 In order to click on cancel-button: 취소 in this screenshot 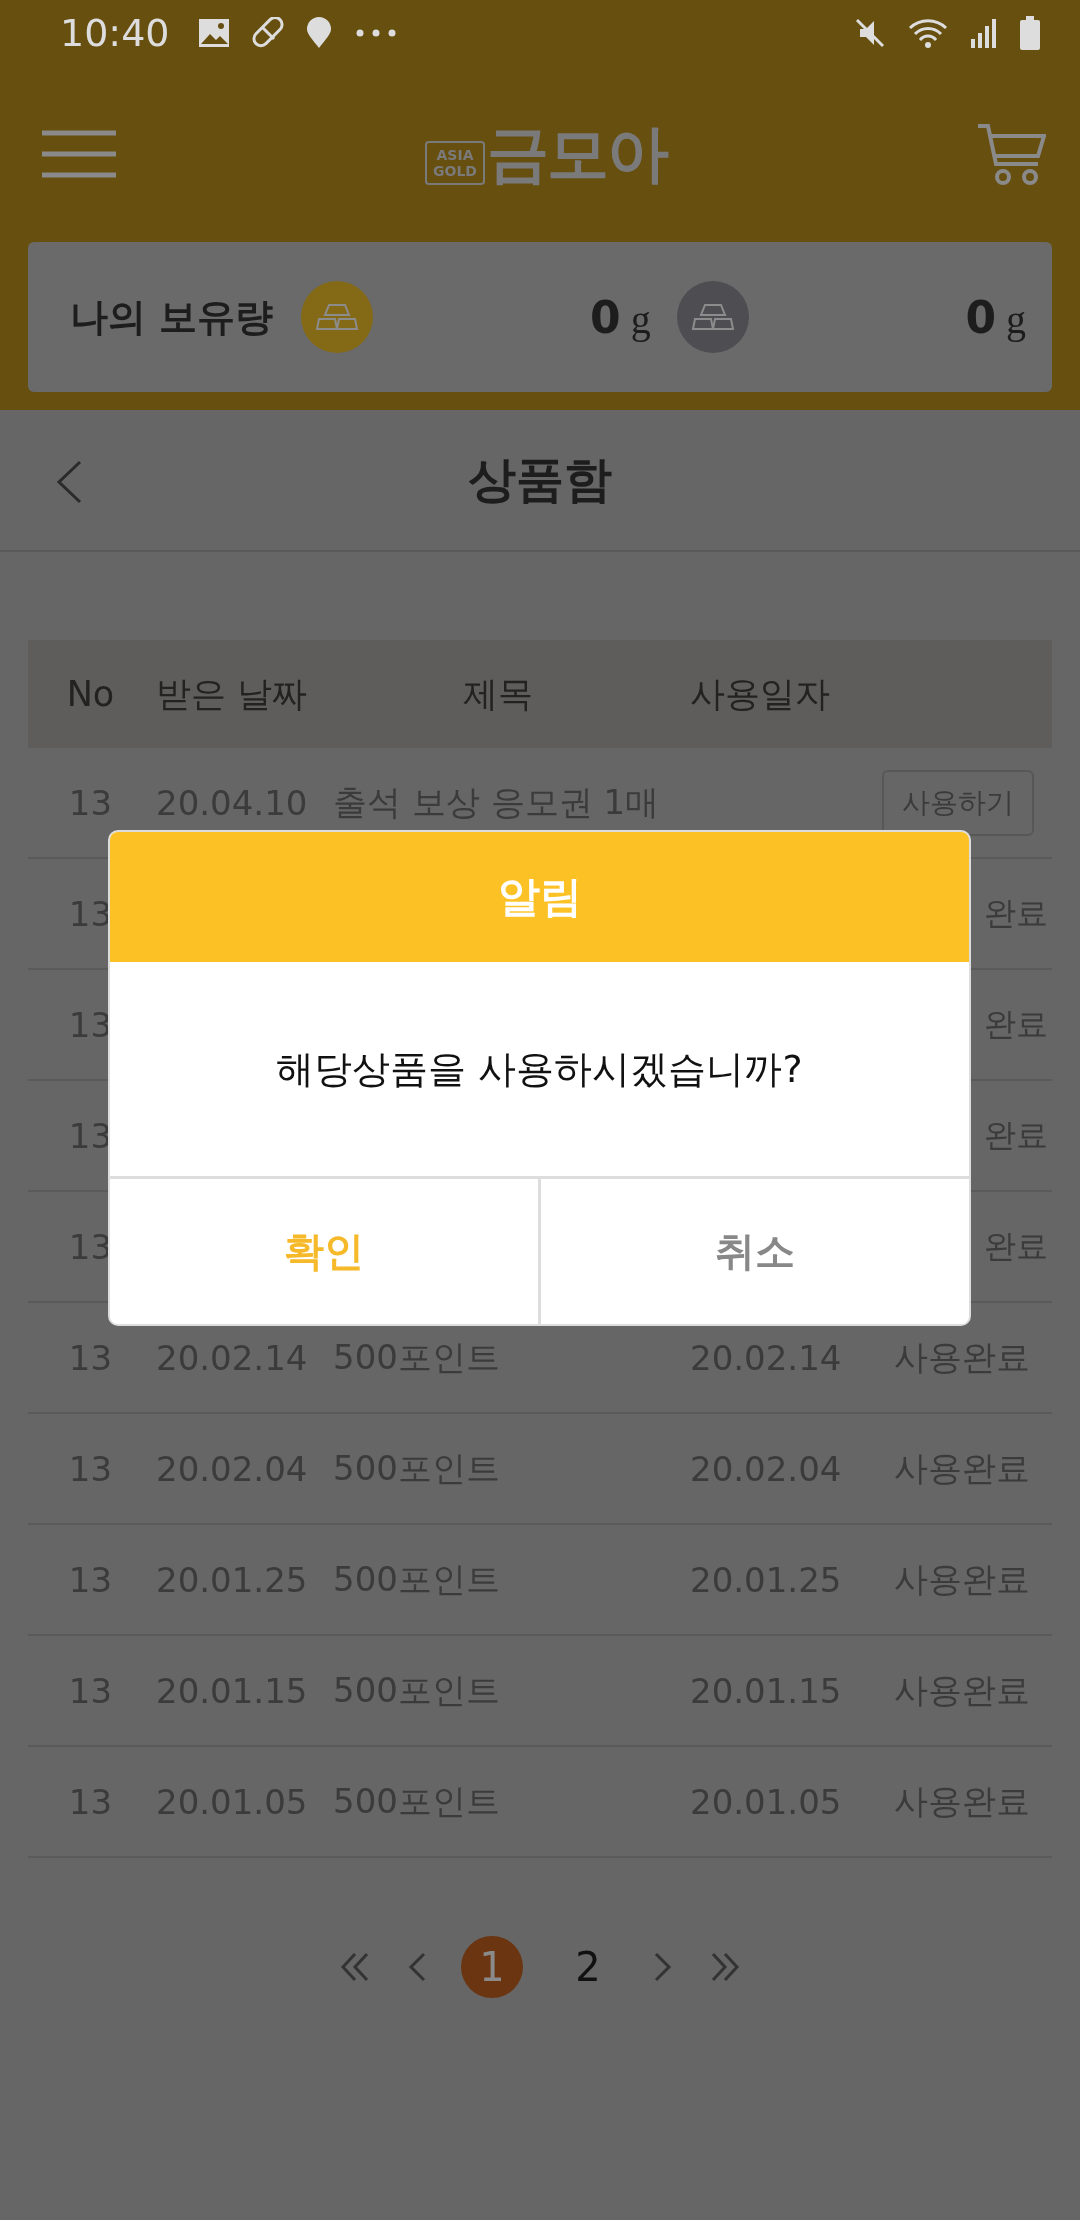, I will do `click(753, 1251)`.